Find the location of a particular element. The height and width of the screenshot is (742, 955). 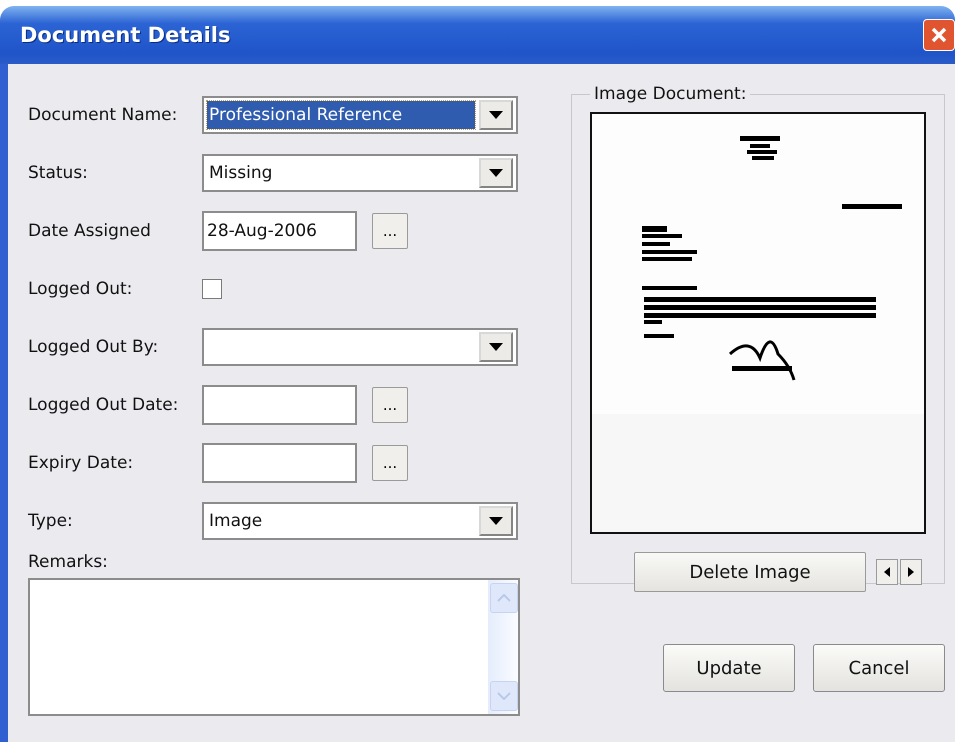

field-label: Date Assigned is located at coordinates (90, 231).